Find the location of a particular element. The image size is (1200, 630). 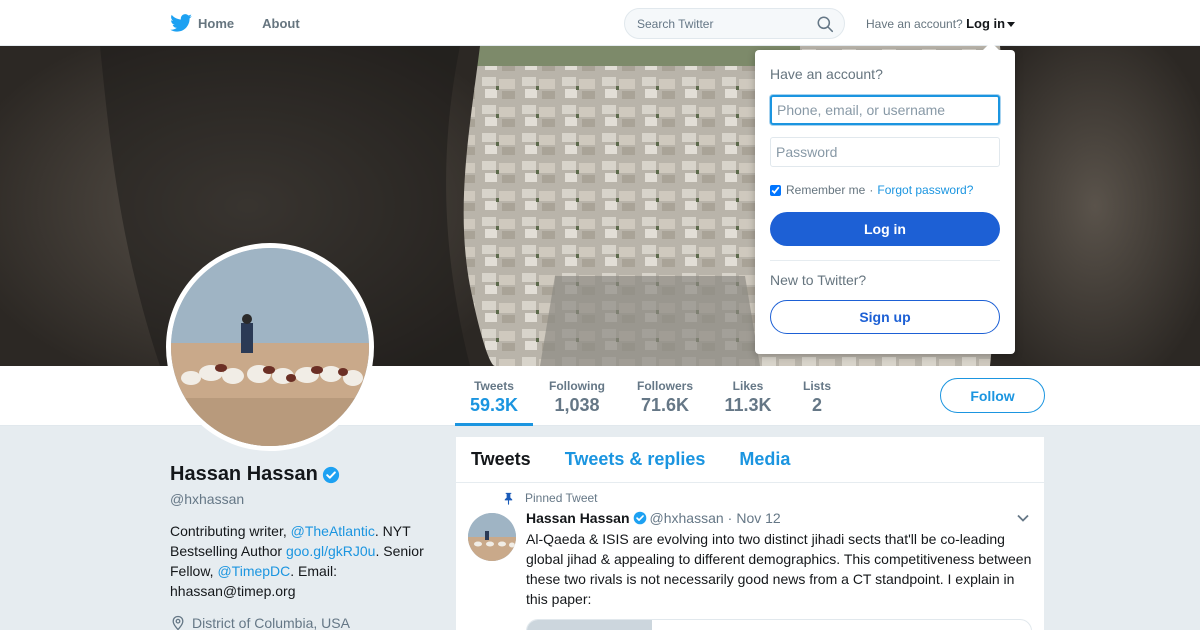

tab-media: Media is located at coordinates (764, 459).